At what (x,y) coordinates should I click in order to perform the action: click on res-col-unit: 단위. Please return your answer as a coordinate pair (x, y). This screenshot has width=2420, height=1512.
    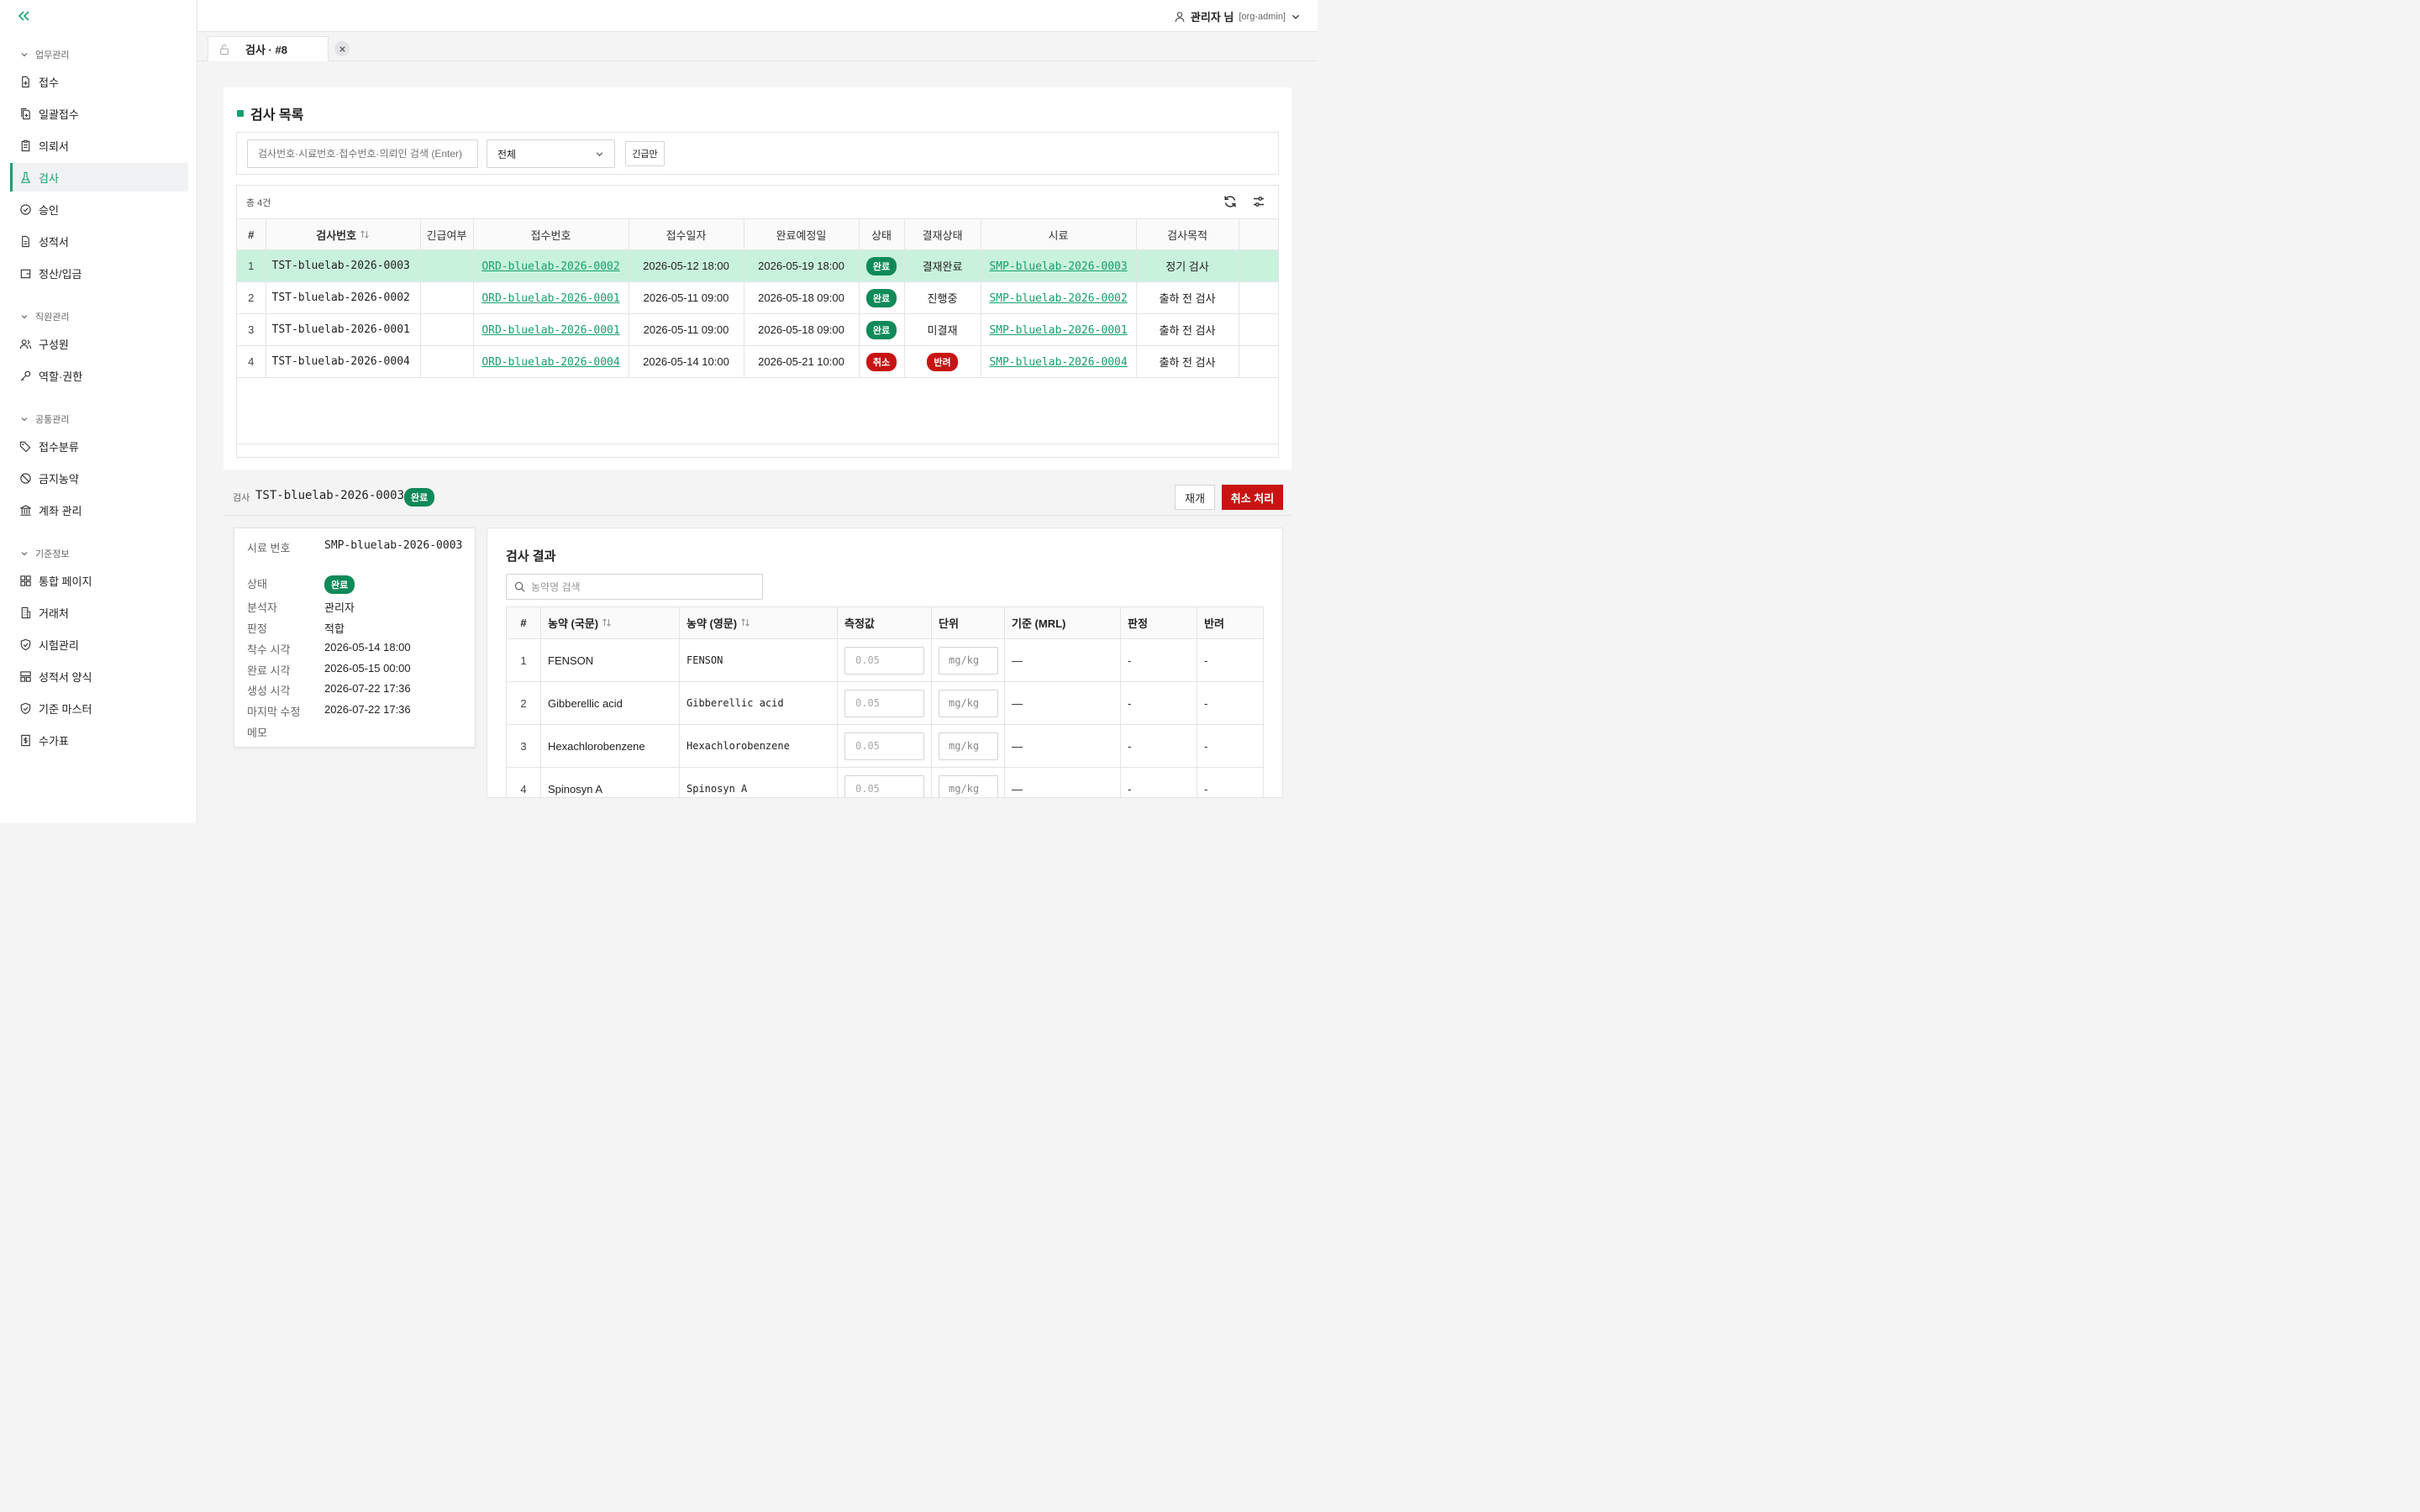
    Looking at the image, I should click on (968, 622).